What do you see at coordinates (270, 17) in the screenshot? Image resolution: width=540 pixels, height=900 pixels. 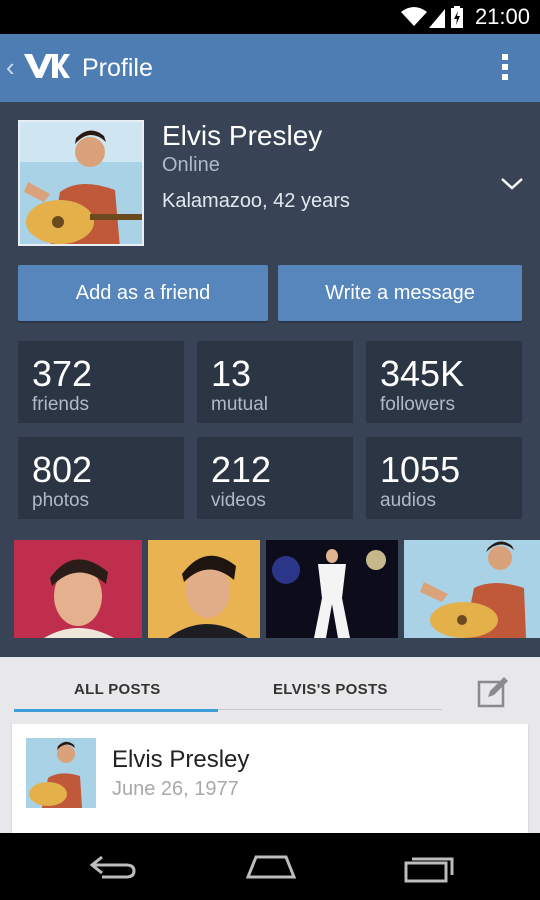 I see `status-bar: 21:00` at bounding box center [270, 17].